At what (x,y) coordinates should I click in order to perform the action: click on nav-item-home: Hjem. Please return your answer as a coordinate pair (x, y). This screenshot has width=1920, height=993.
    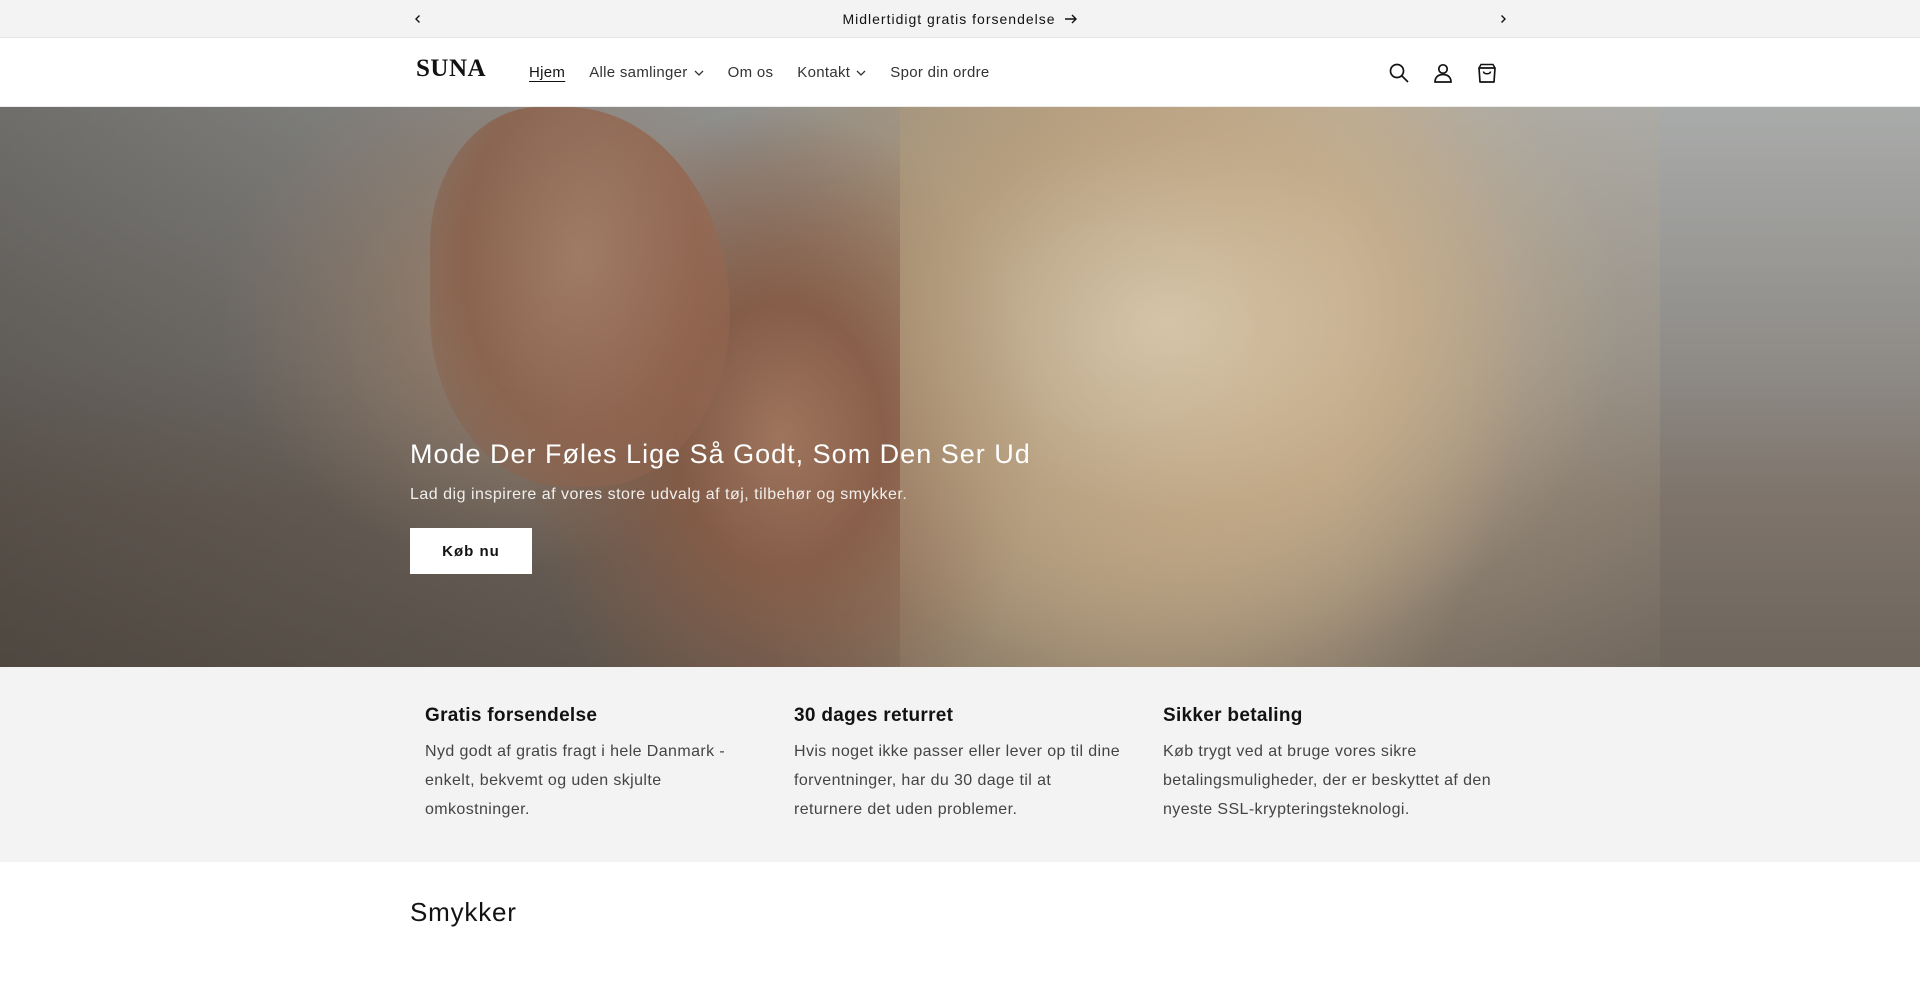
    Looking at the image, I should click on (547, 72).